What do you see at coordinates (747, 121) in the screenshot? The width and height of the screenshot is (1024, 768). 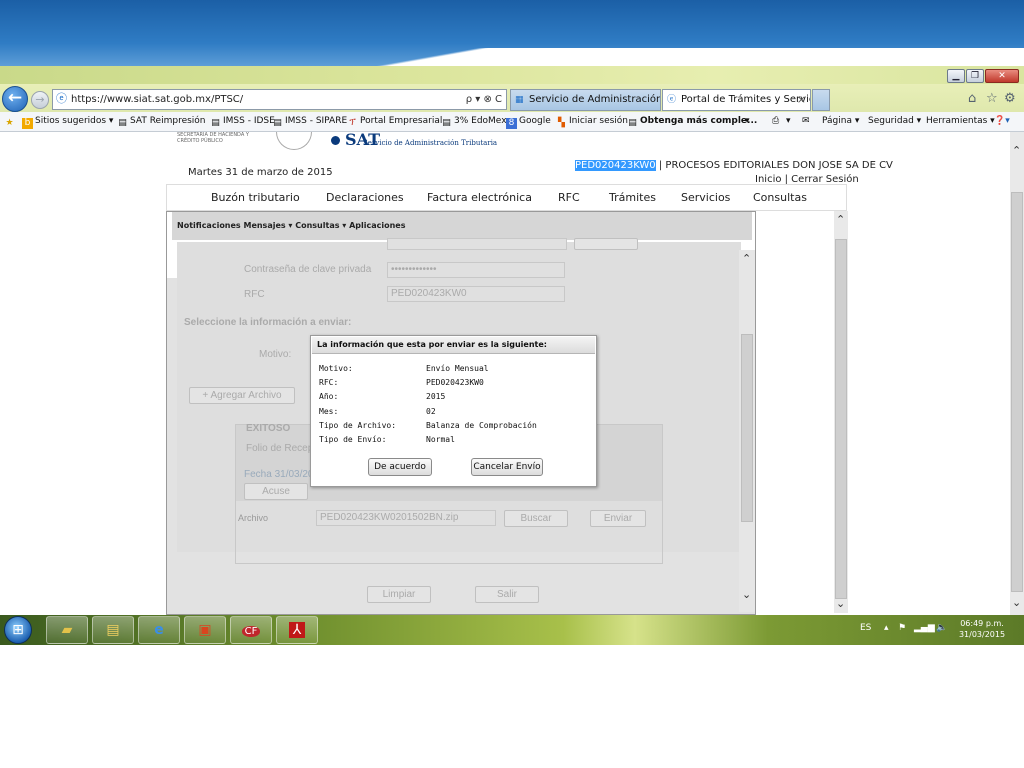 I see `fav-dropdown: ▾` at bounding box center [747, 121].